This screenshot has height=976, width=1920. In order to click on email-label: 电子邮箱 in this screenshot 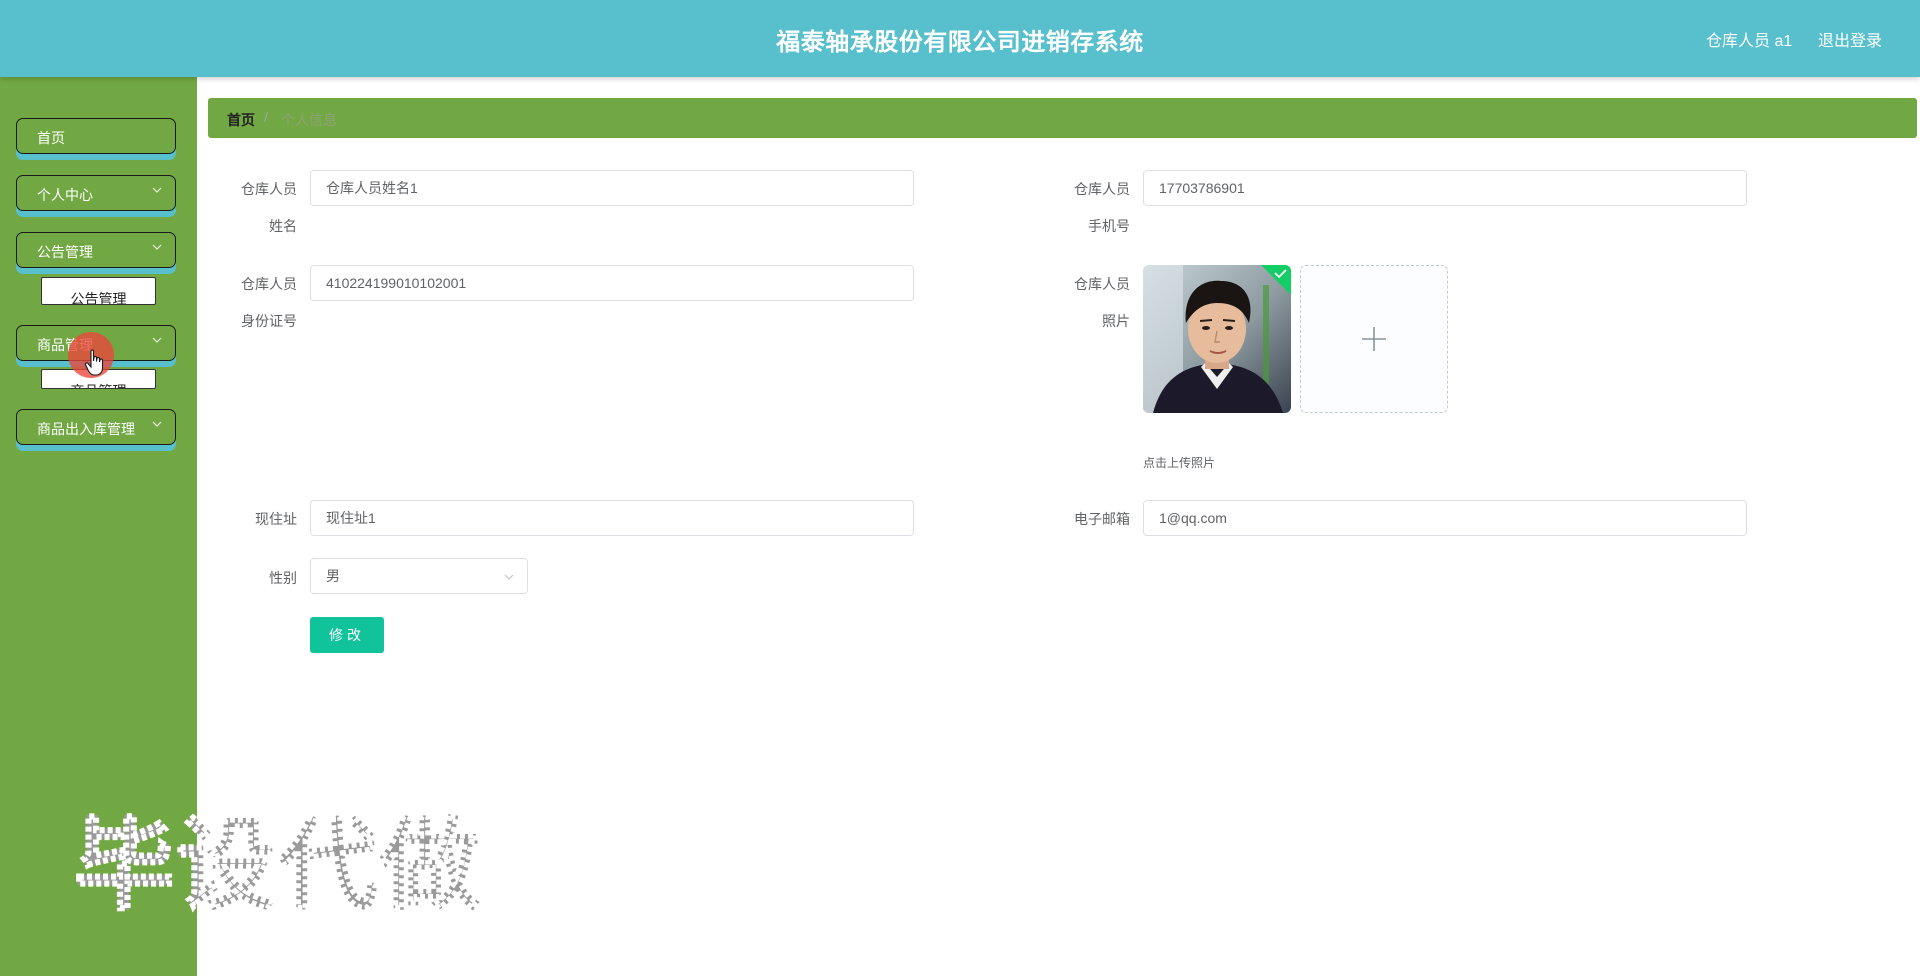, I will do `click(1102, 519)`.